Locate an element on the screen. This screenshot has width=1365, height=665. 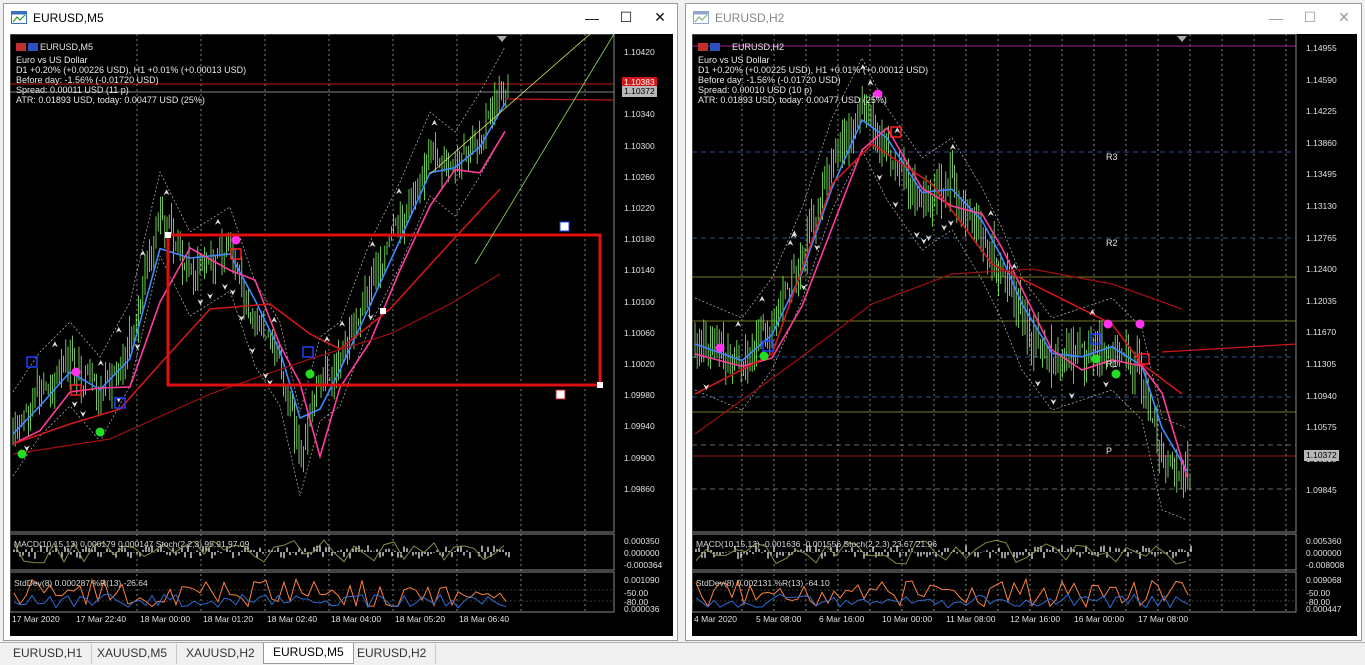
info-line: Spread: 0.00010 USD (10 p) is located at coordinates (755, 90).